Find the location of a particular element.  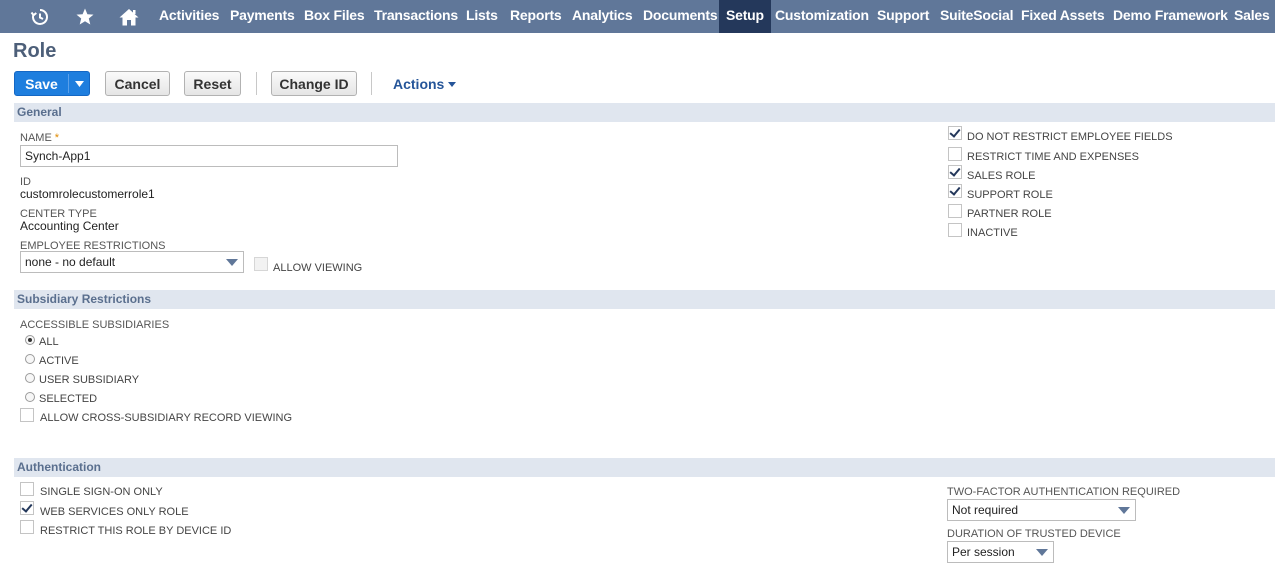

save-button: Save is located at coordinates (52, 83).